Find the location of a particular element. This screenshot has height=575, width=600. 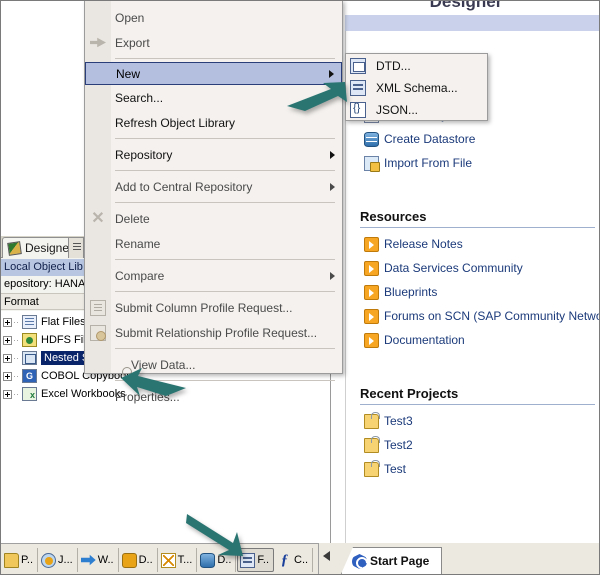

project-icon is located at coordinates (11, 560).